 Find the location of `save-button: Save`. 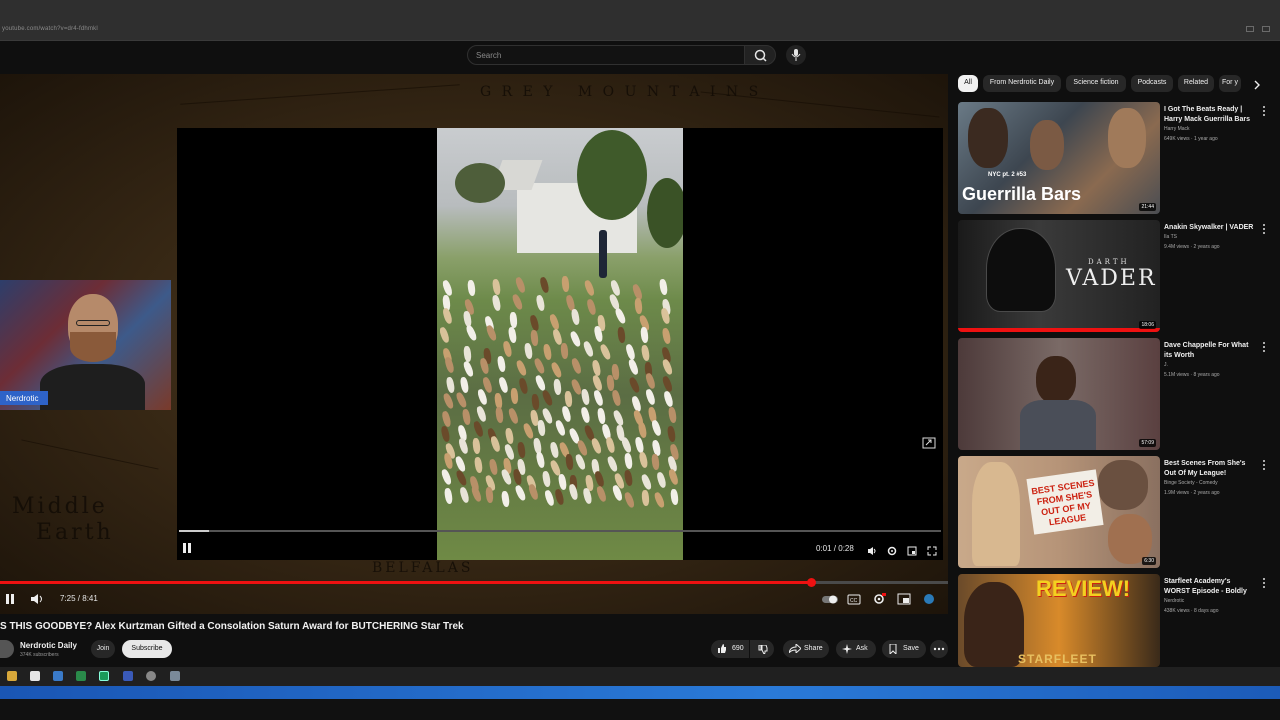

save-button: Save is located at coordinates (904, 649).